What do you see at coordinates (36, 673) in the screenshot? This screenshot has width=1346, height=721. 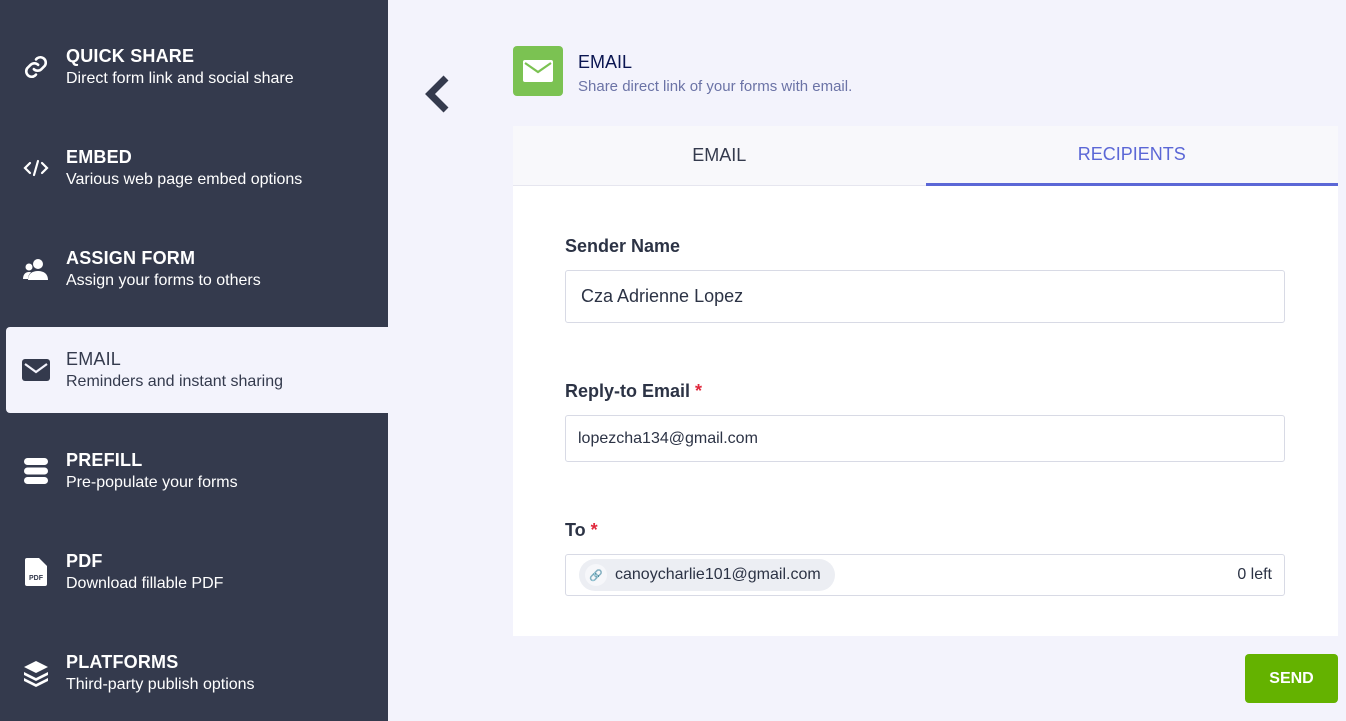 I see `layers-icon` at bounding box center [36, 673].